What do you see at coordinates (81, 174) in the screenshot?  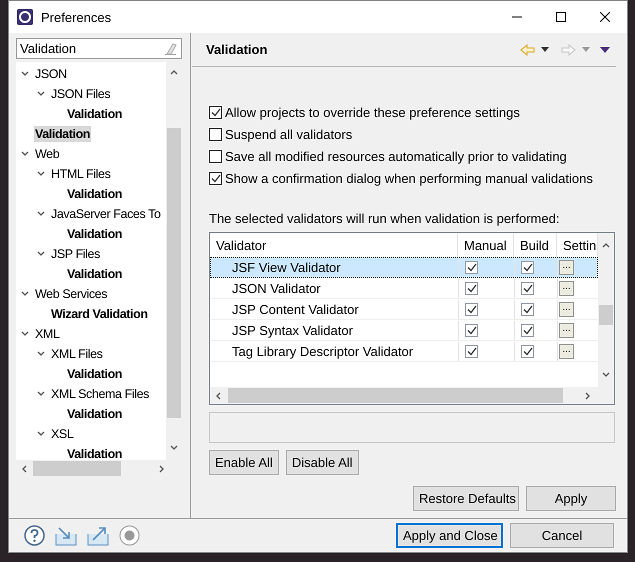 I see `tree-item: HTML Files` at bounding box center [81, 174].